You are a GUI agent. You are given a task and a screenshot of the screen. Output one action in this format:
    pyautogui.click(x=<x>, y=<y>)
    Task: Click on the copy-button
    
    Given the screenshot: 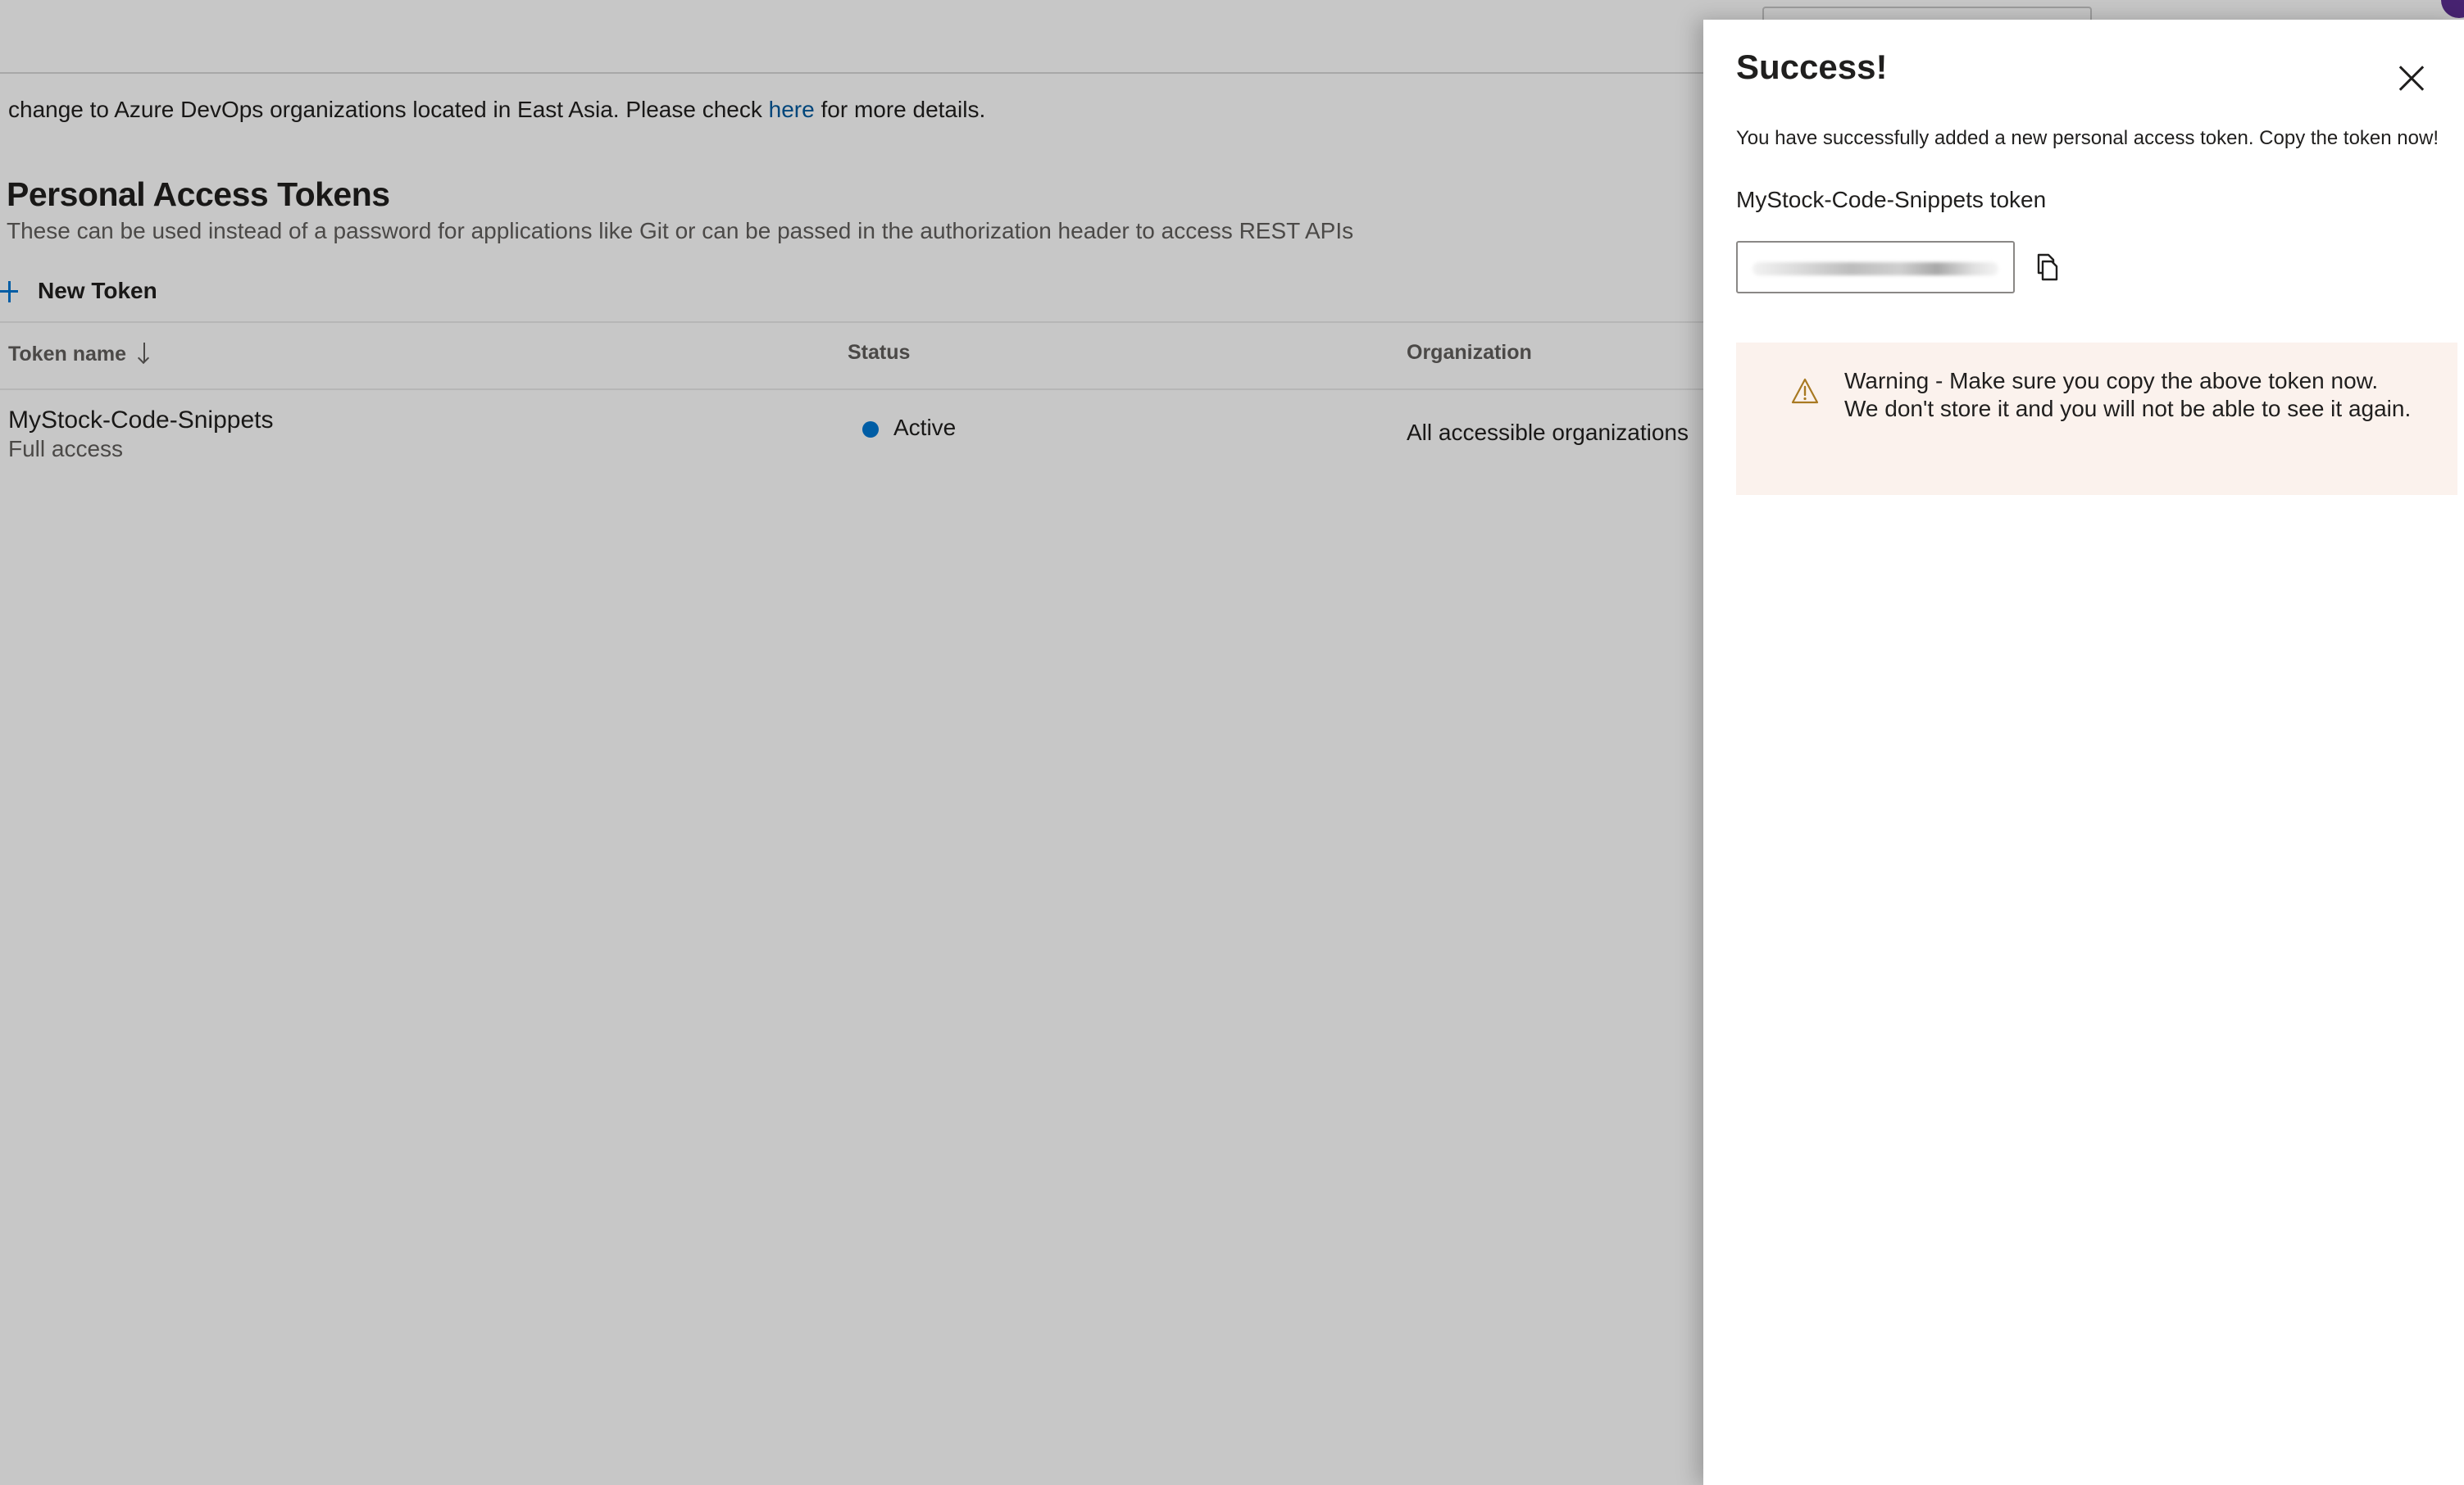 What is the action you would take?
    pyautogui.click(x=2048, y=267)
    